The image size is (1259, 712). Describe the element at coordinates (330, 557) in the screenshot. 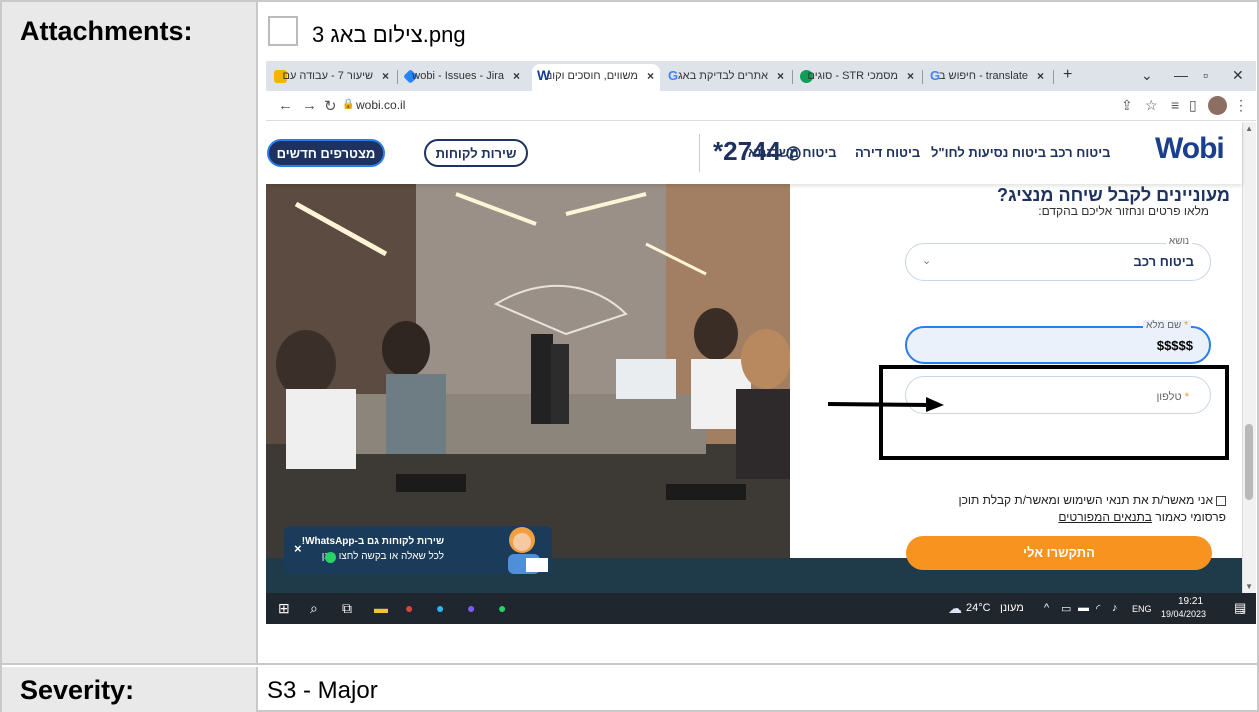

I see `whatsapp-icon` at that location.